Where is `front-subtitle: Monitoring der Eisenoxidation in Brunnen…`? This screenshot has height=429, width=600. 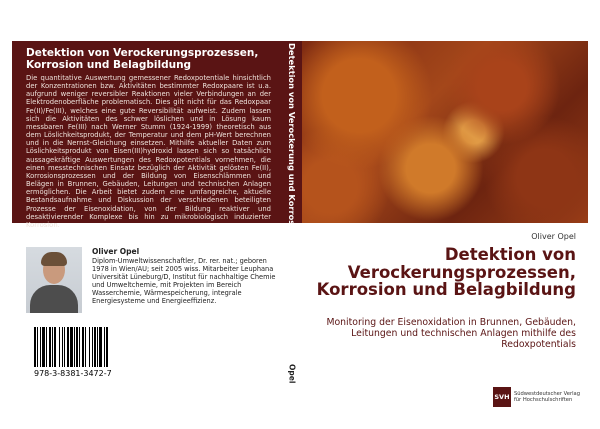 front-subtitle: Monitoring der Eisenoxidation in Brunnen… is located at coordinates (451, 334).